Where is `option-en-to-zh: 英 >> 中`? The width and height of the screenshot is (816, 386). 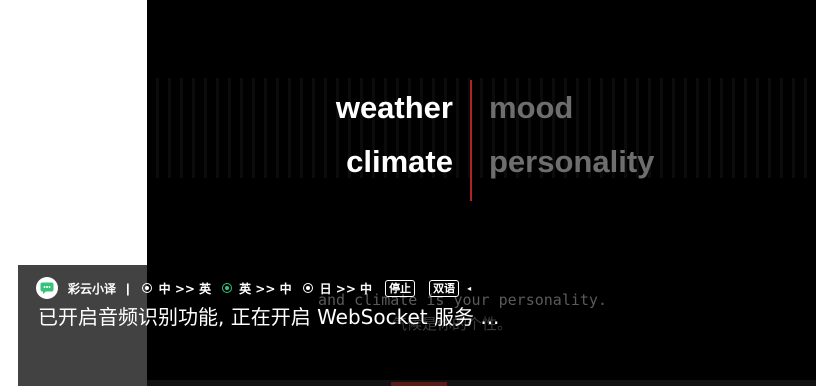
option-en-to-zh: 英 >> 中 is located at coordinates (257, 288).